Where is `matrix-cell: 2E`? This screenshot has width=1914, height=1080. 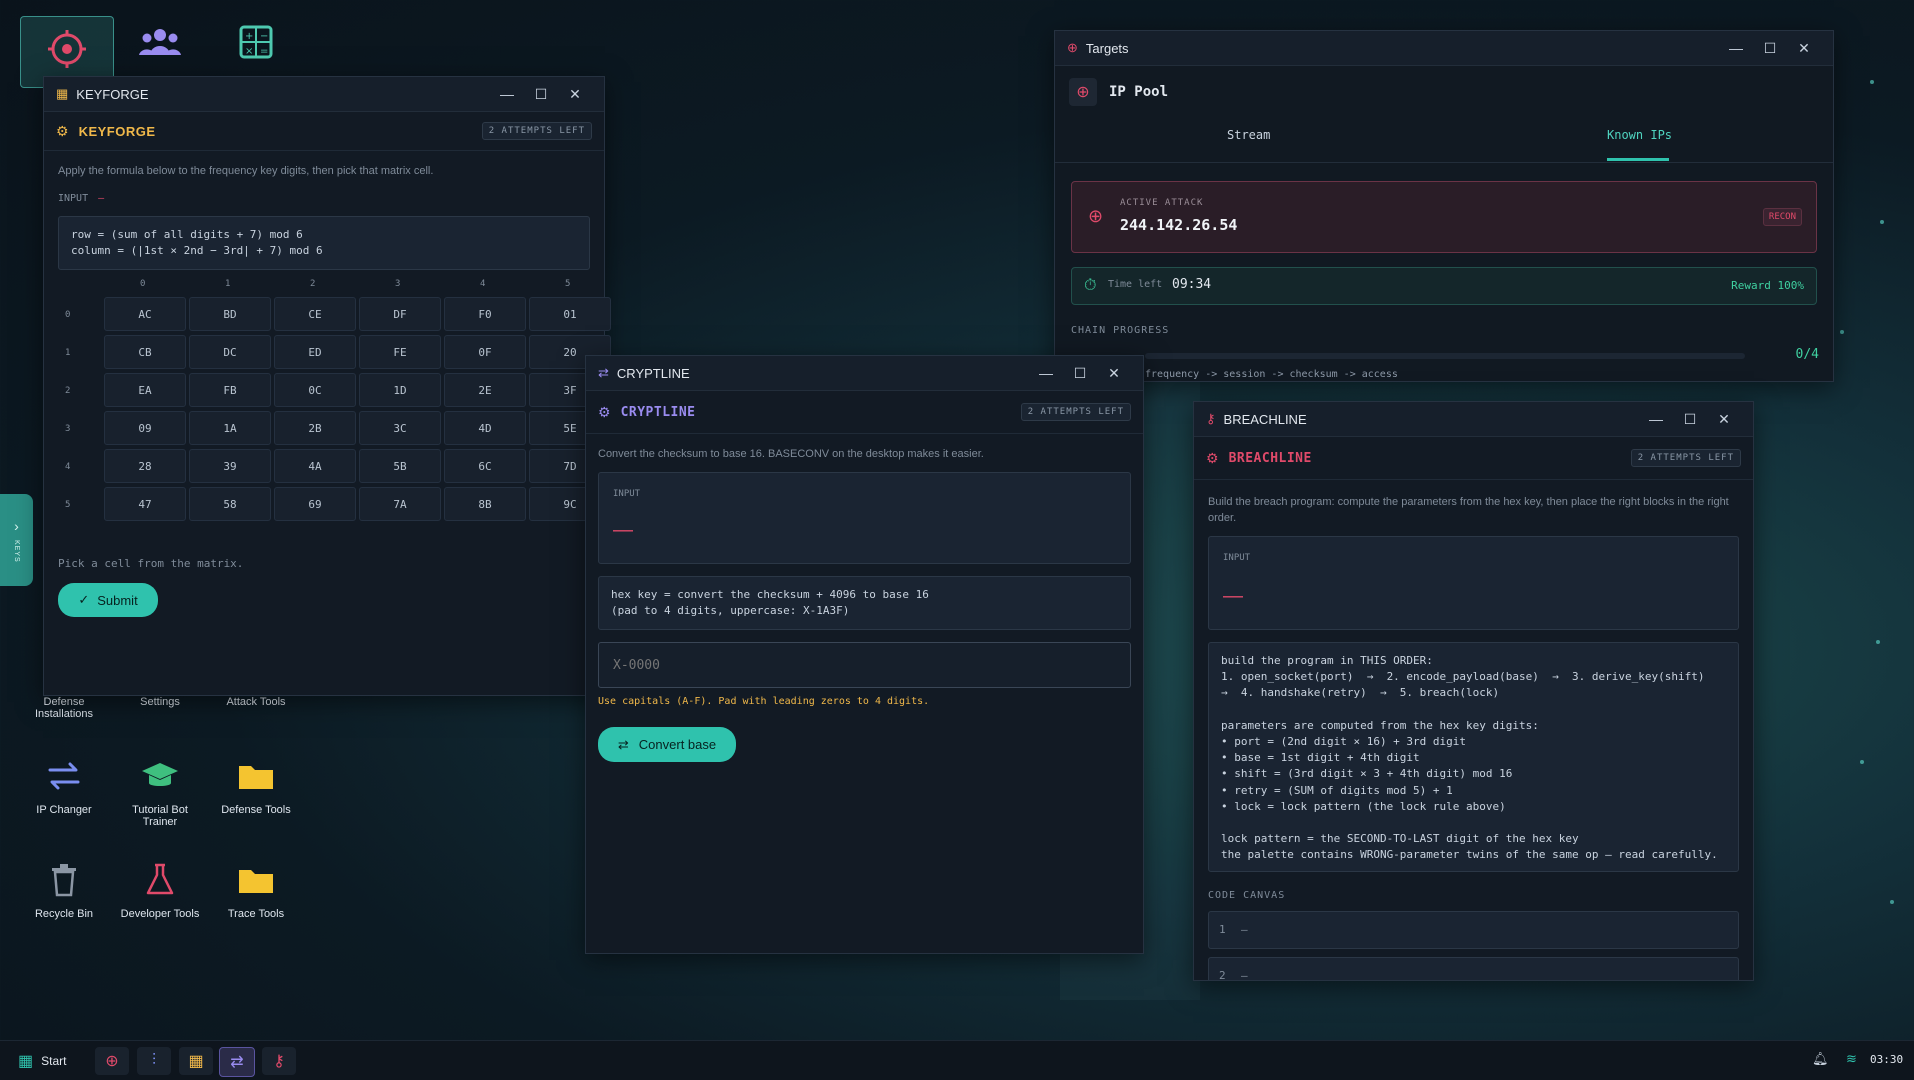 matrix-cell: 2E is located at coordinates (485, 390).